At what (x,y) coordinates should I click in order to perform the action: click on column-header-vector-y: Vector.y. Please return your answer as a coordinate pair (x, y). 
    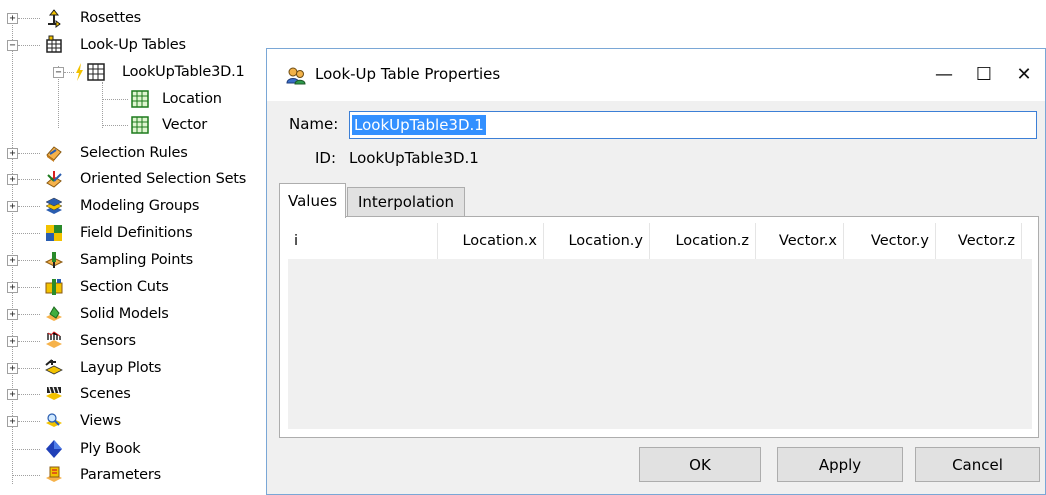
    Looking at the image, I should click on (890, 241).